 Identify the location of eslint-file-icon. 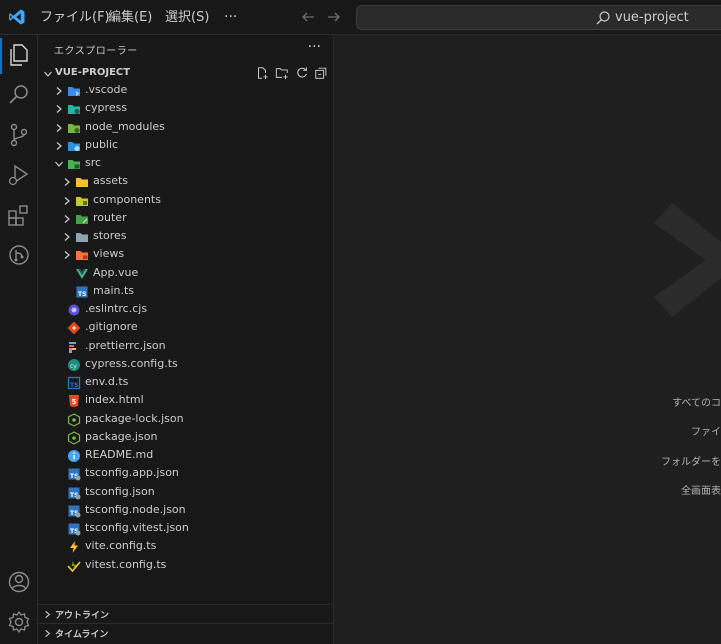
(74, 310).